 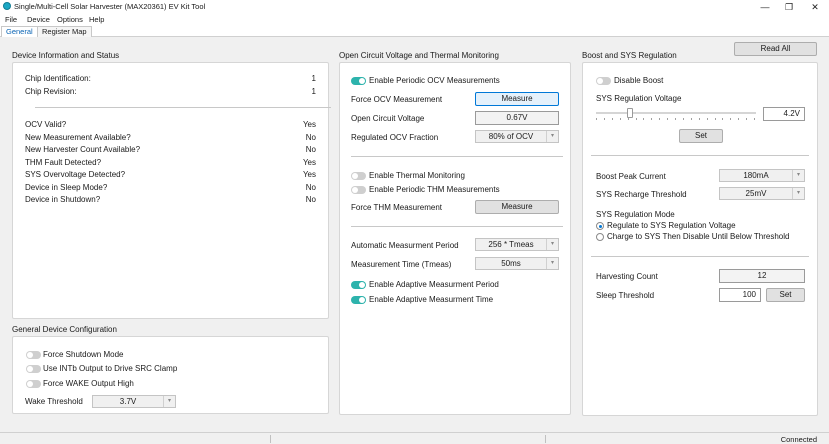 I want to click on adaptive-period-toggle, so click(x=358, y=285).